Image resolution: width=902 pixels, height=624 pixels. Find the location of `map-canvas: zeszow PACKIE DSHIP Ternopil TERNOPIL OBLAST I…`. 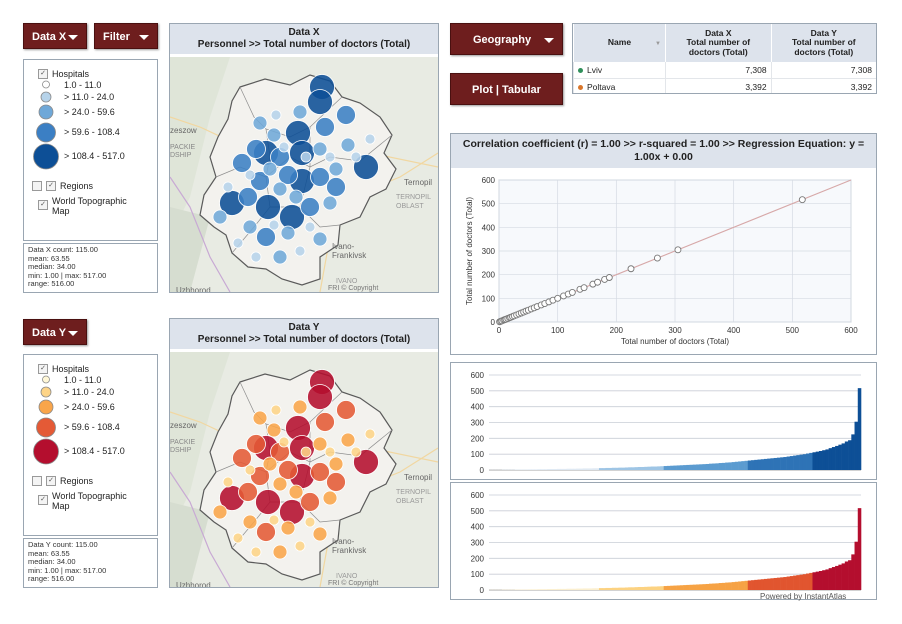

map-canvas: zeszow PACKIE DSHIP Ternopil TERNOPIL OBLAST I… is located at coordinates (304, 469).